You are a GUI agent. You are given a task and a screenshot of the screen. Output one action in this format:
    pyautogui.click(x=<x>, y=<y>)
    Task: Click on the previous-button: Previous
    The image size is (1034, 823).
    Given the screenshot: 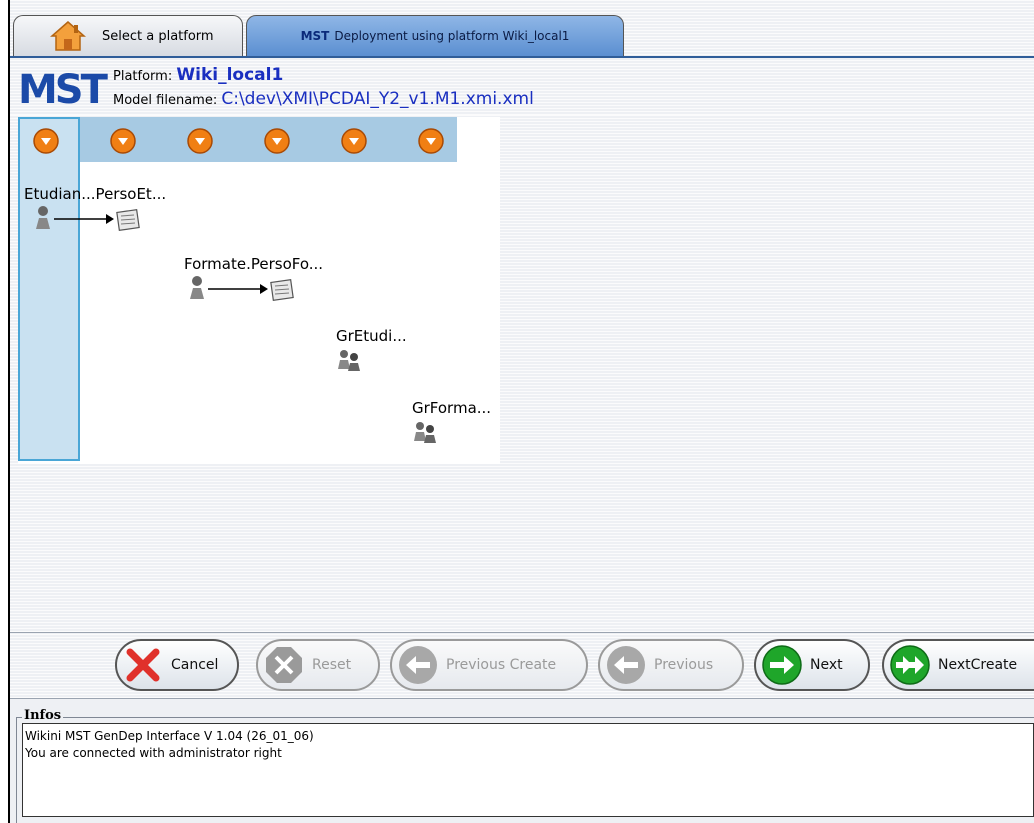 What is the action you would take?
    pyautogui.click(x=671, y=665)
    